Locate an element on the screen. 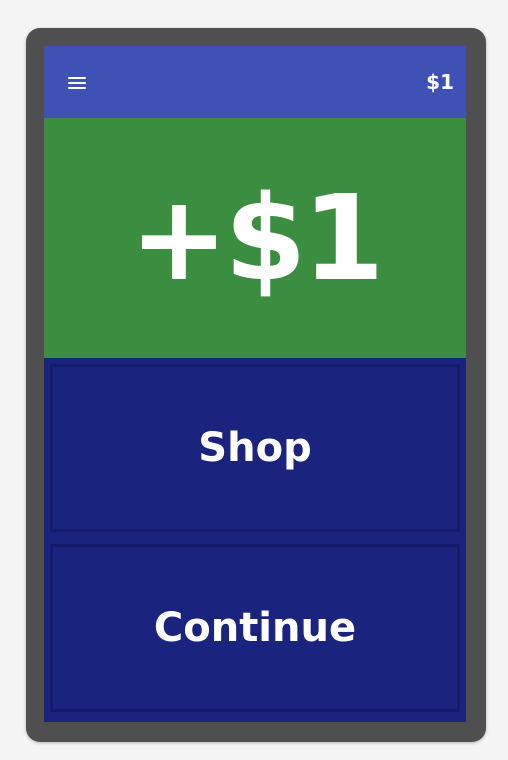 The width and height of the screenshot is (508, 760). app-bar: $1 is located at coordinates (255, 82).